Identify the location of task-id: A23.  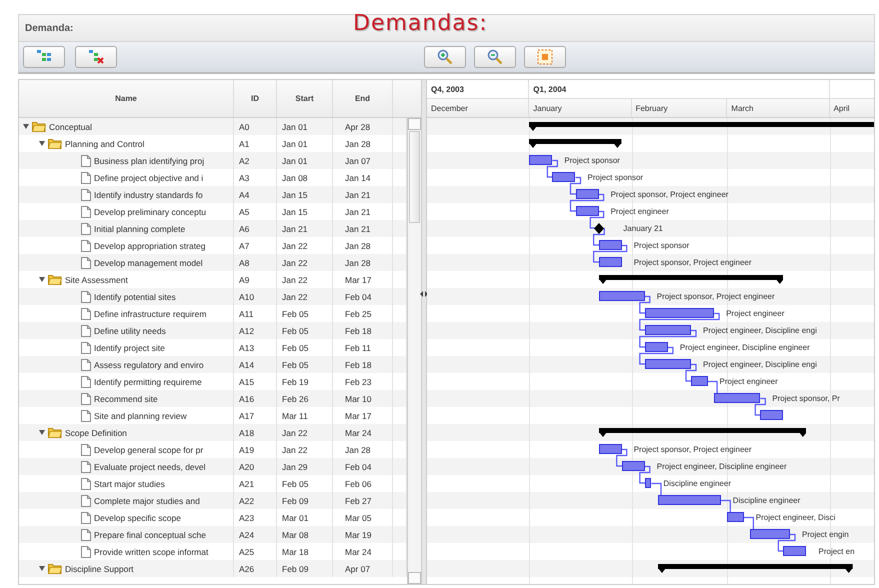
(246, 517).